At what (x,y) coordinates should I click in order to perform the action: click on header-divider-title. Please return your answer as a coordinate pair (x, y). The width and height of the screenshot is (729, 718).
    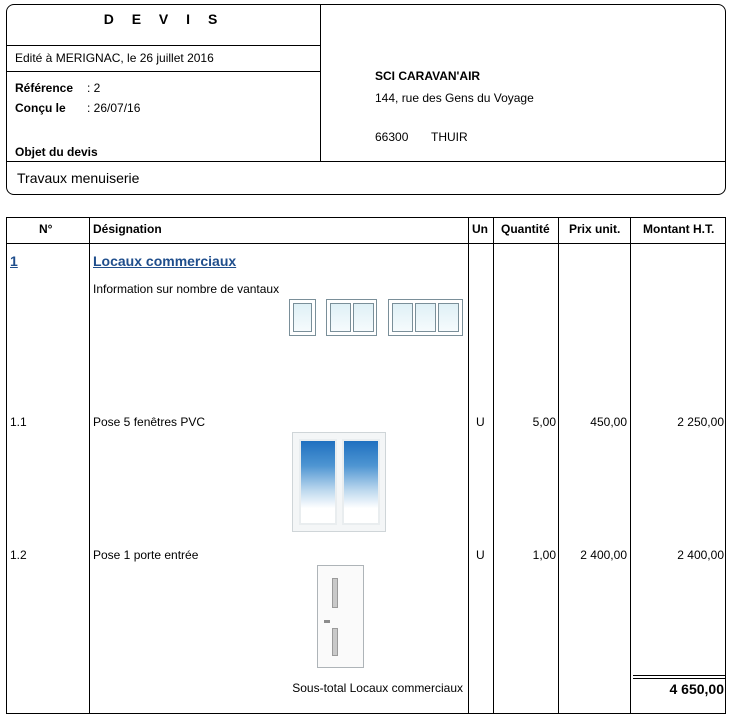
    Looking at the image, I should click on (164, 45).